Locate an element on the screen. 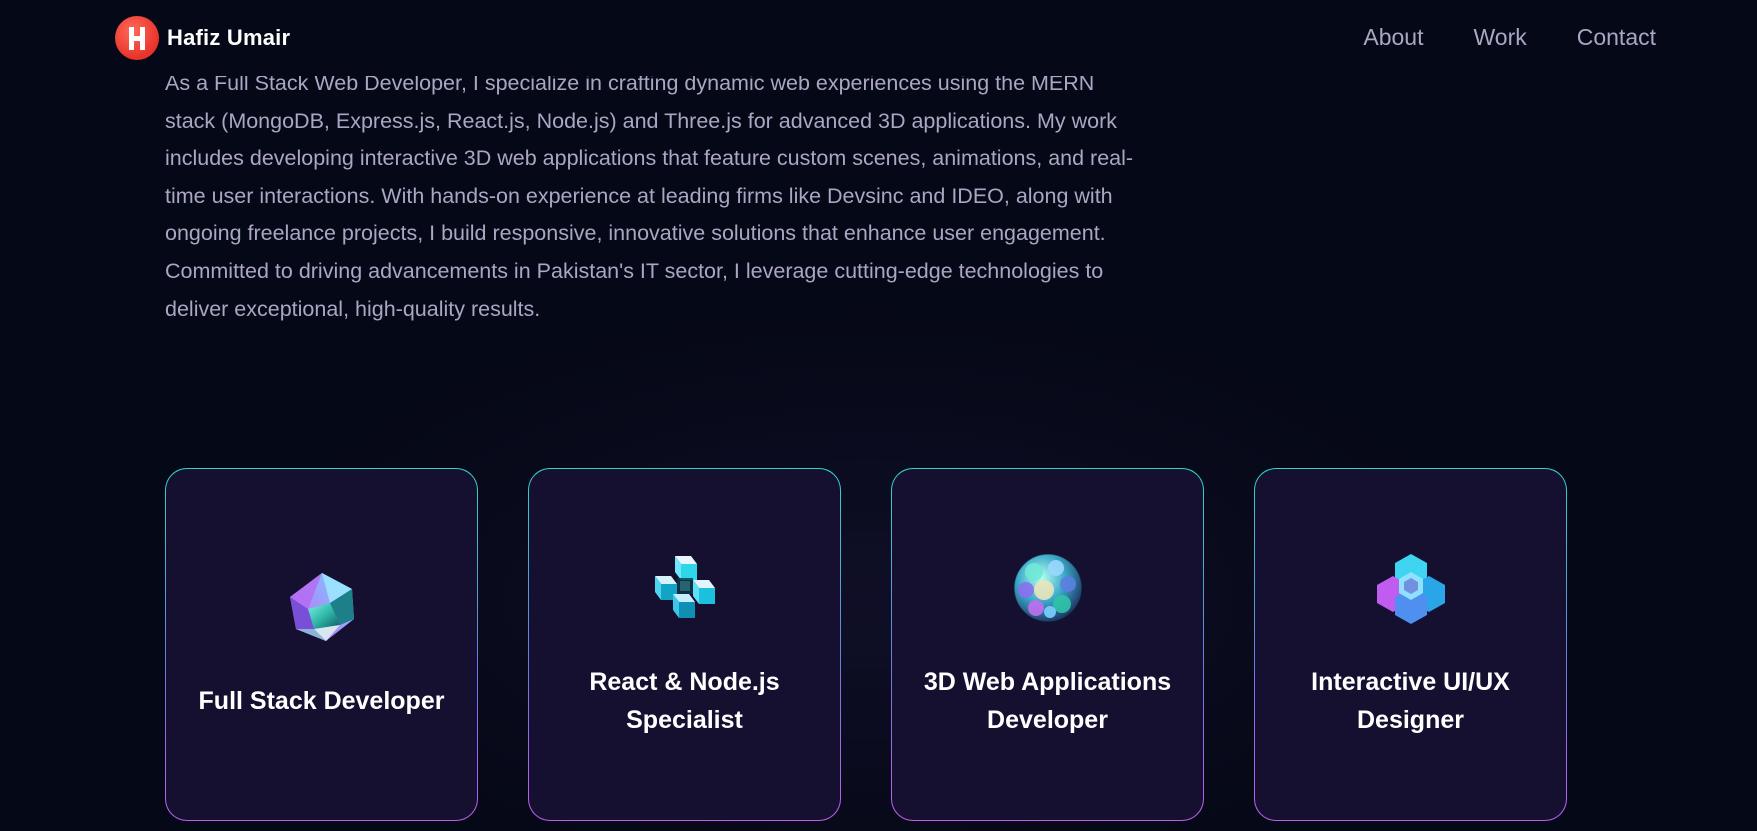 The height and width of the screenshot is (831, 1757). service-card-body: 3D Web Applications Developer is located at coordinates (1047, 644).